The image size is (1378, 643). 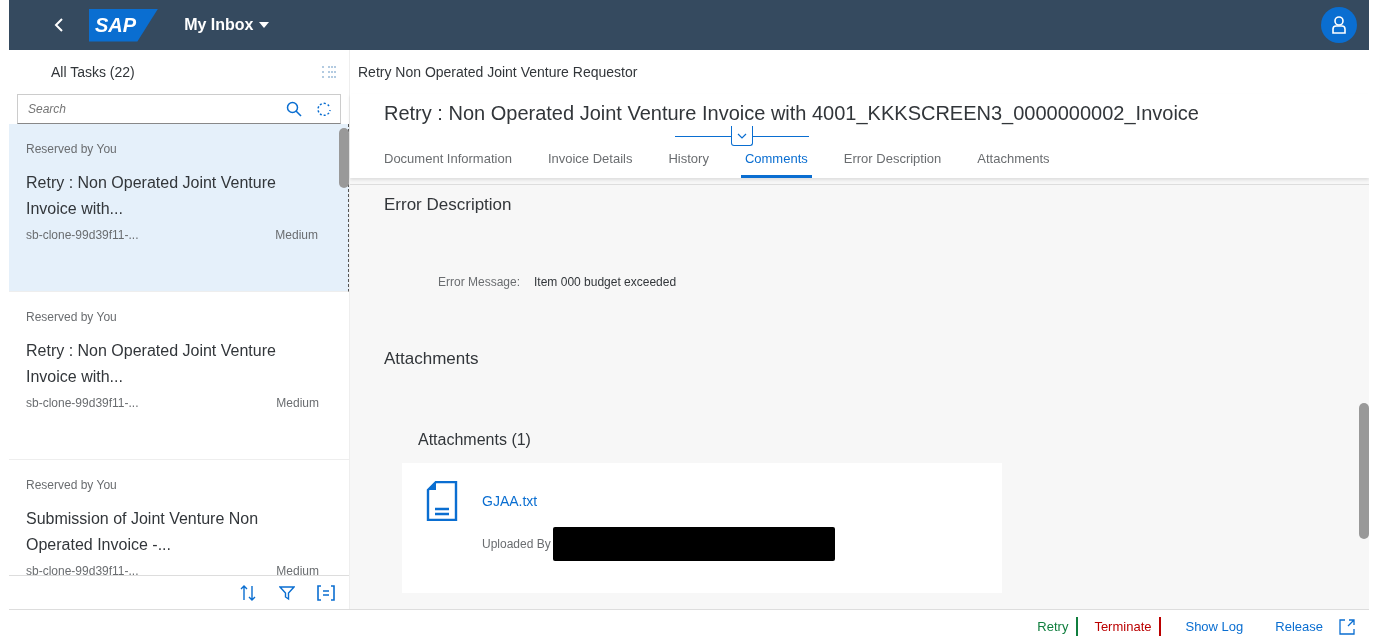 I want to click on document-icon, so click(x=442, y=501).